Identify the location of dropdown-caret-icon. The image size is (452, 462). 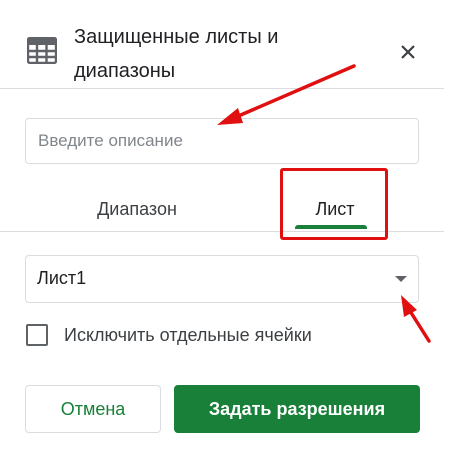
(401, 279).